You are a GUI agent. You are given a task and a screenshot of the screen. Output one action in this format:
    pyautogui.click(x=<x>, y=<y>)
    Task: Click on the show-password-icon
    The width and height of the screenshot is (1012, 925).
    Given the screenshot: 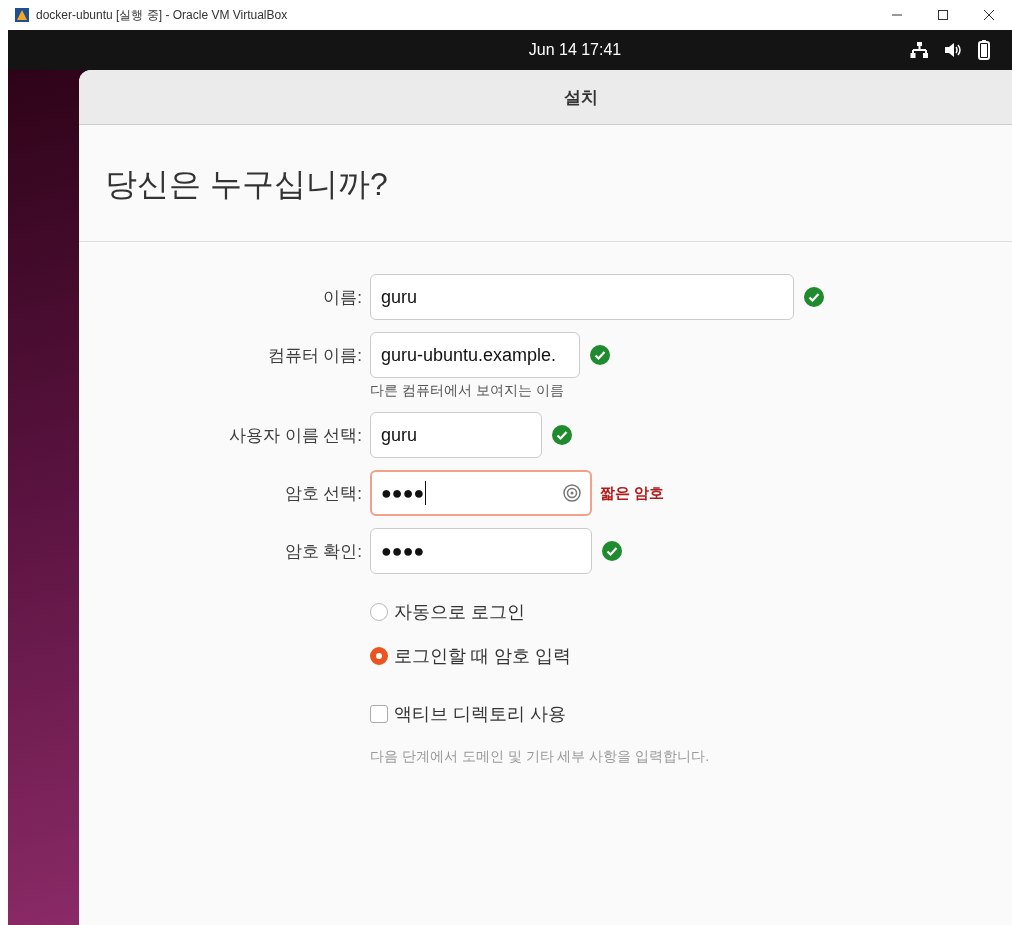 What is the action you would take?
    pyautogui.click(x=572, y=493)
    